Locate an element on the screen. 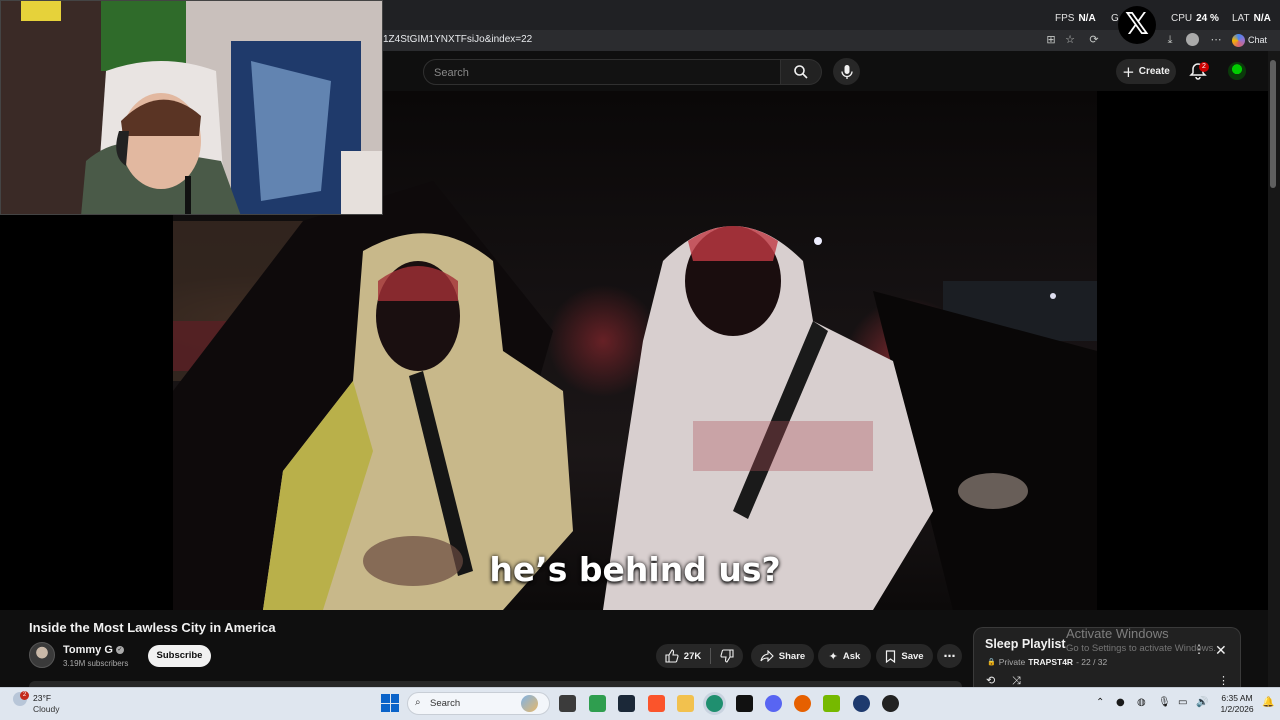 This screenshot has height=720, width=1280. taskbar-clock-date: 1/2/2026 is located at coordinates (1237, 709).